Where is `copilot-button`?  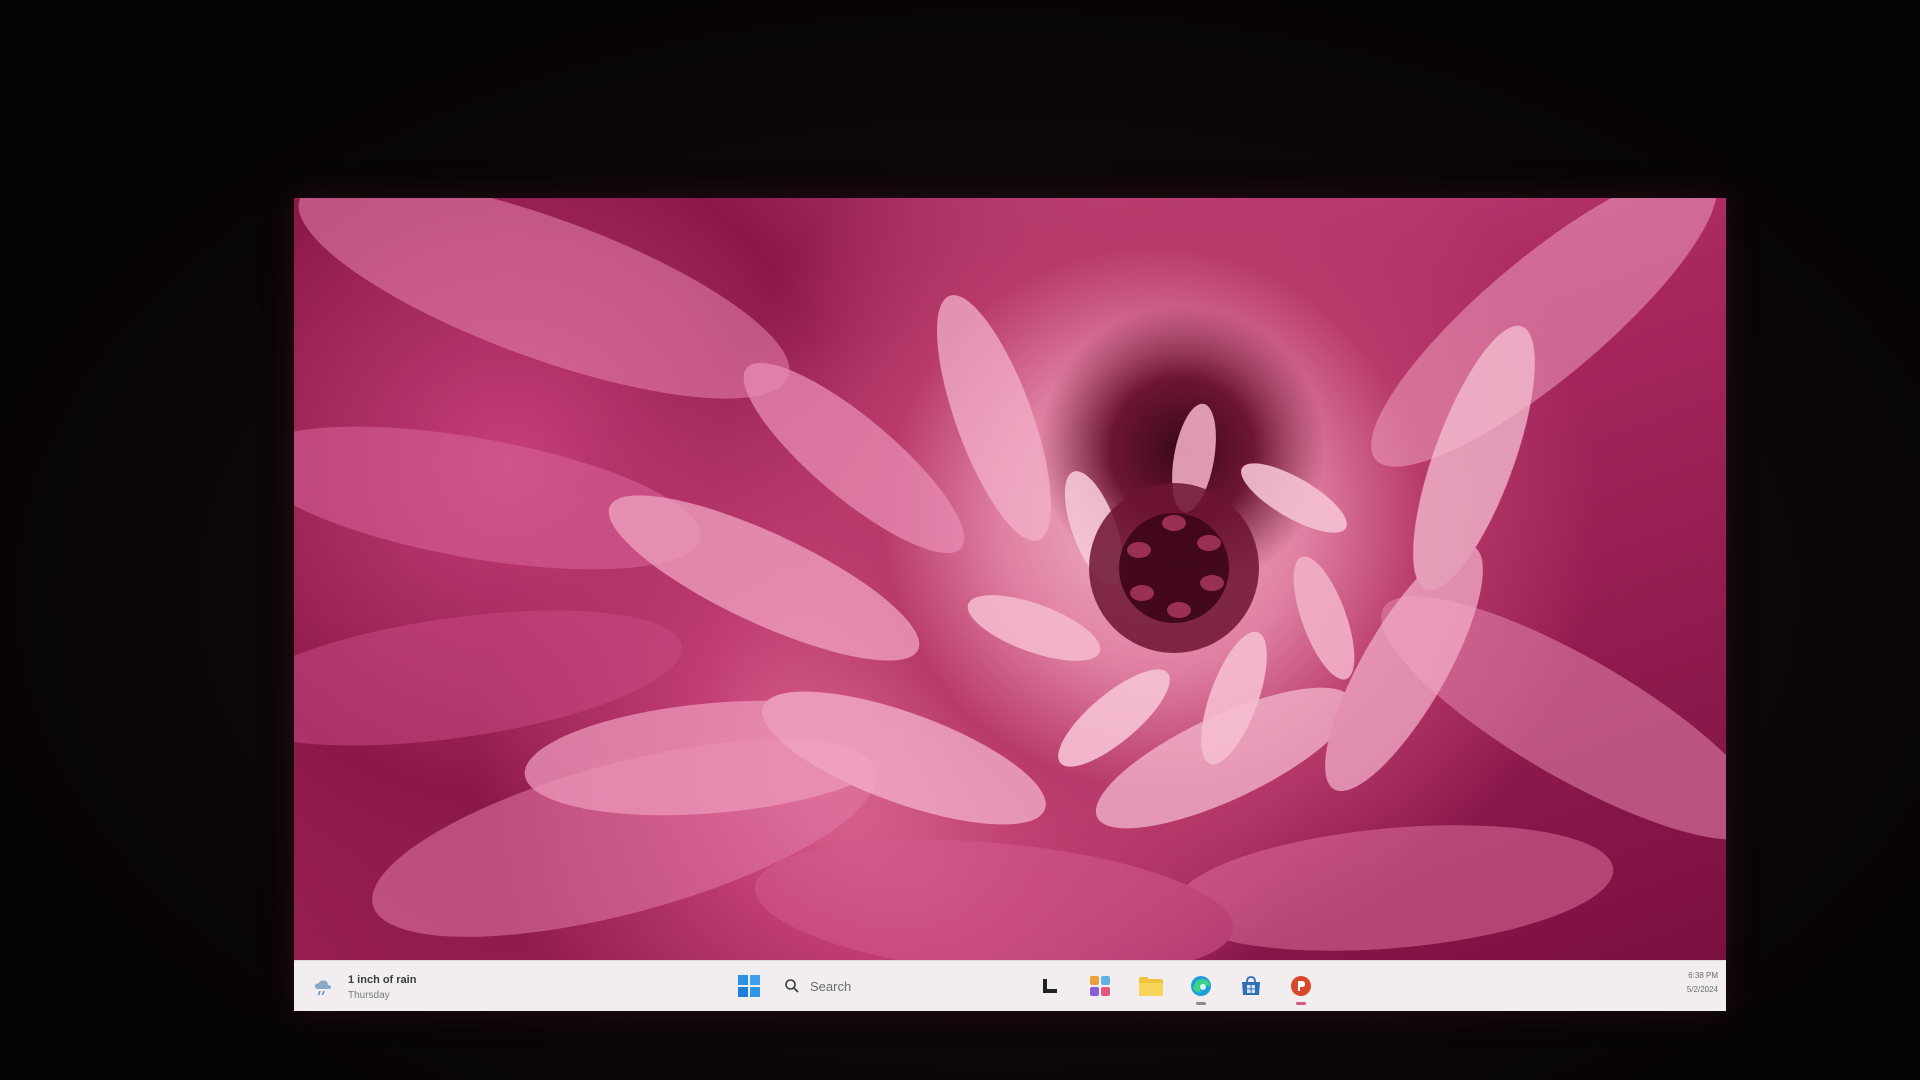 copilot-button is located at coordinates (1100, 986).